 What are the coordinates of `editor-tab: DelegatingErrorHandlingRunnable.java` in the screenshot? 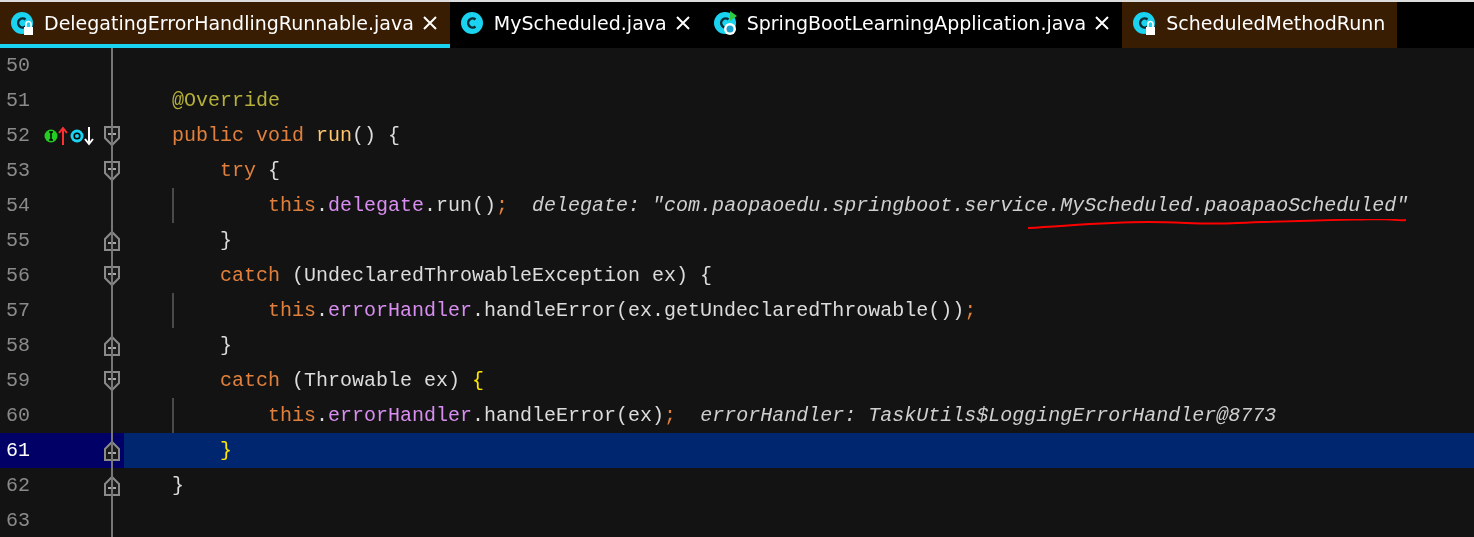 It's located at (225, 25).